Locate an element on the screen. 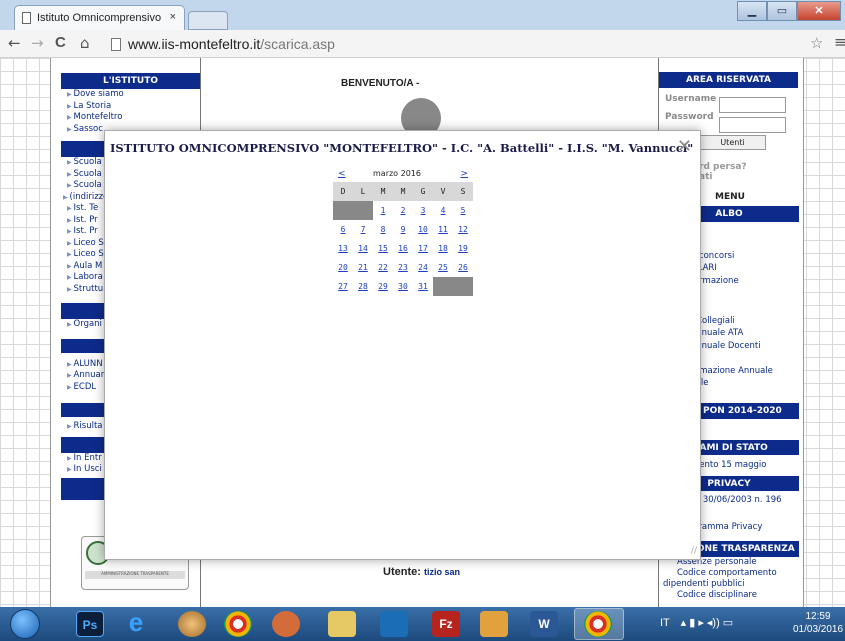 Image resolution: width=845 pixels, height=641 pixels. day-cell: 4 is located at coordinates (443, 210).